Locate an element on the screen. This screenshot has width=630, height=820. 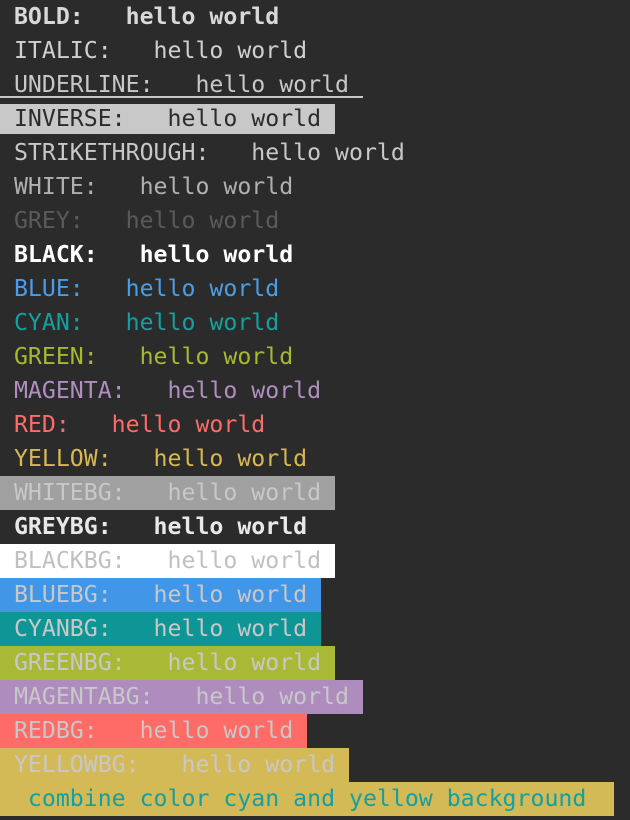
line-text: MAGENTA: hello world is located at coordinates (168, 390).